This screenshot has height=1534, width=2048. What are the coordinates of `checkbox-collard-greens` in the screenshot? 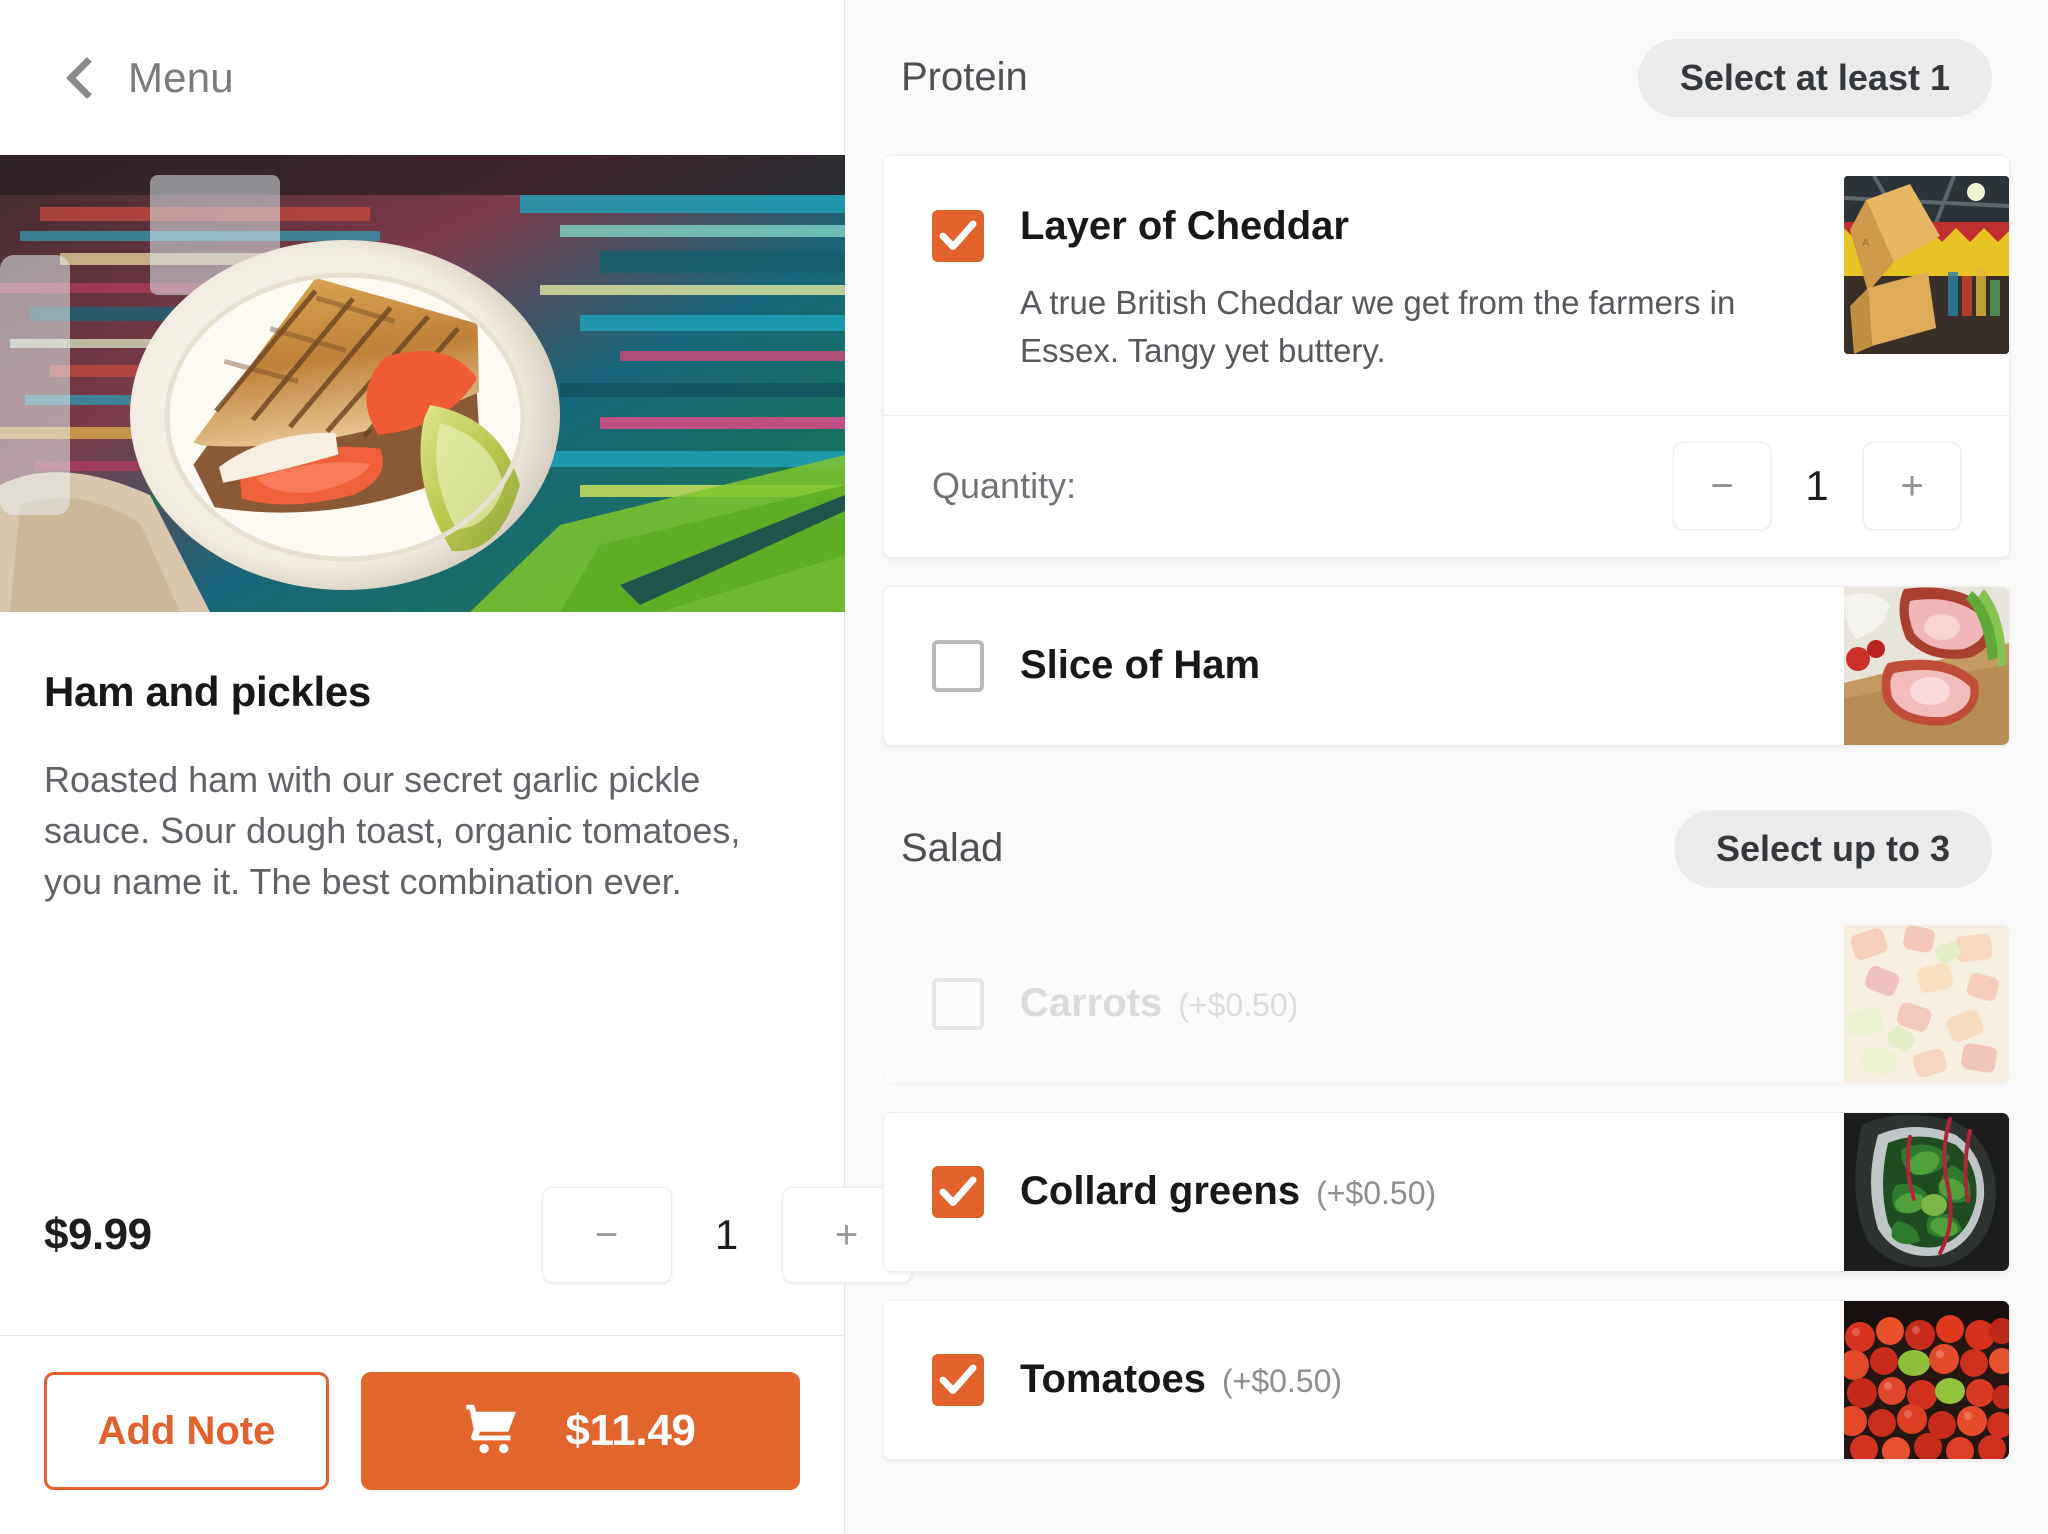 It's located at (958, 1191).